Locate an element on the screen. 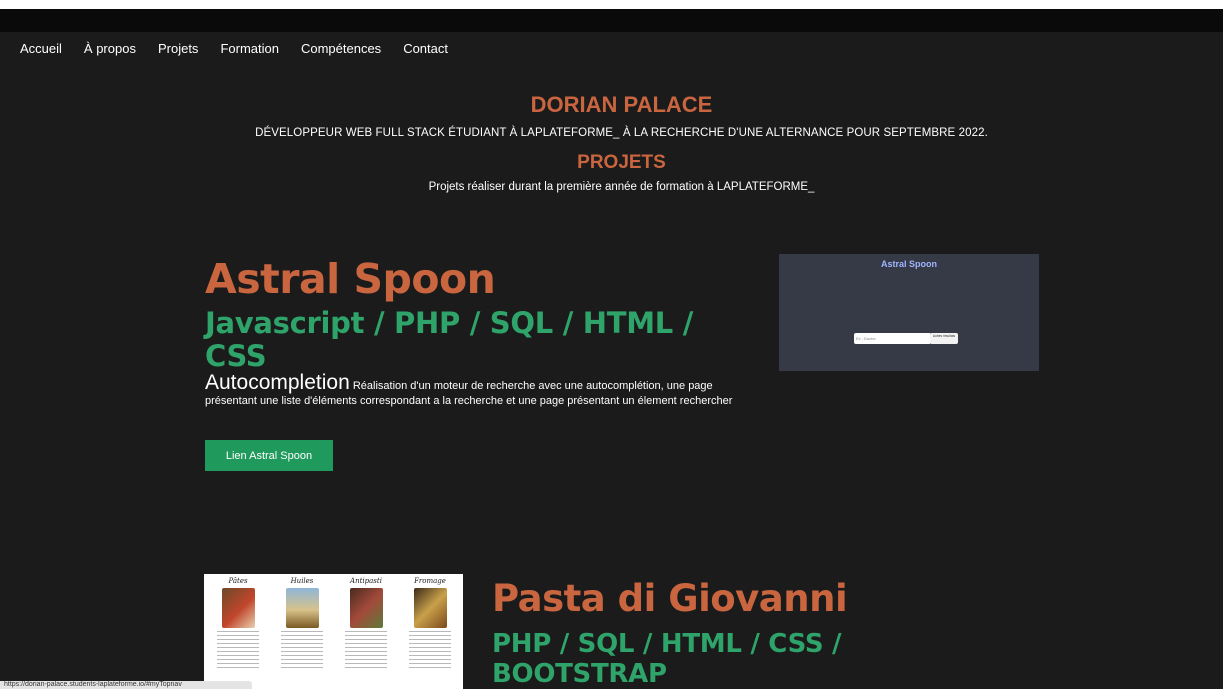 The image size is (1223, 689). thumbnail-search-input: Ex : Doctor is located at coordinates (892, 338).